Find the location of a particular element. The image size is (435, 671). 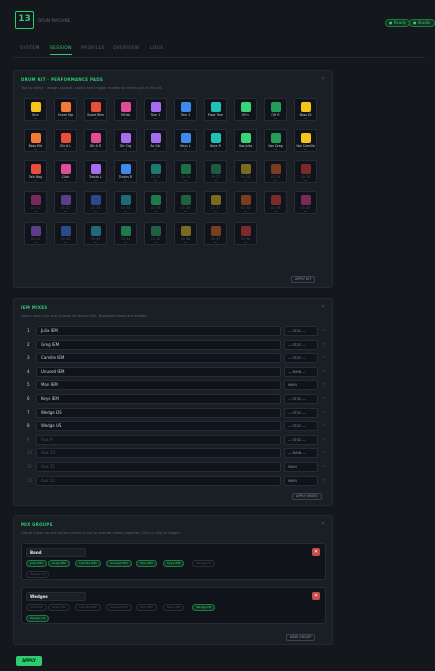

drum-pad: Talk Bag is located at coordinates (35, 171).